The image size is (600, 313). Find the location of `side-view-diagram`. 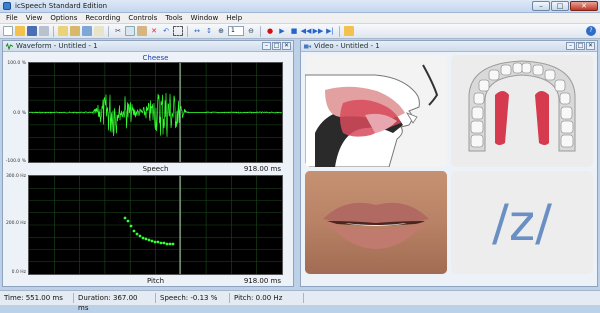

side-view-diagram is located at coordinates (376, 111).